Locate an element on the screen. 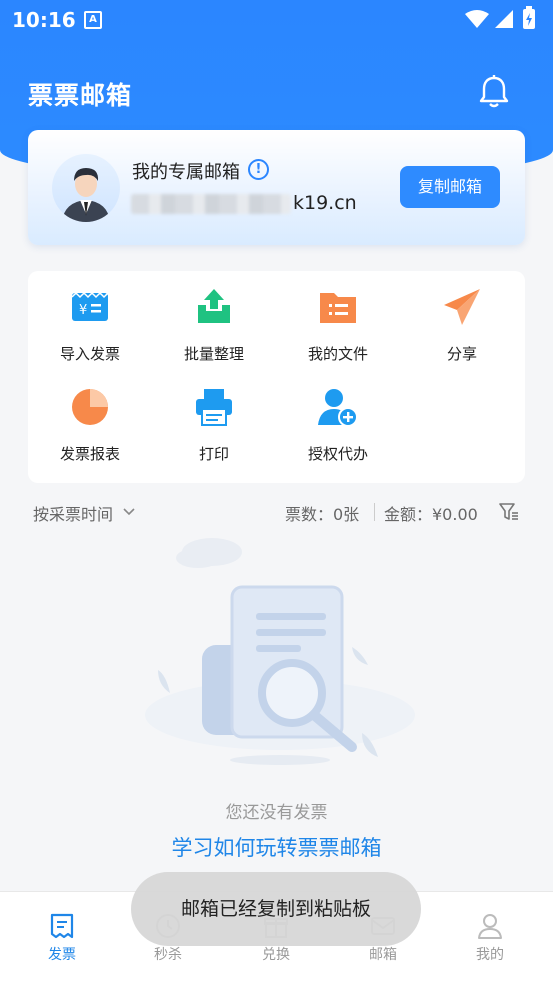 The width and height of the screenshot is (553, 985). invoice-count: 票数：0张 is located at coordinates (322, 514).